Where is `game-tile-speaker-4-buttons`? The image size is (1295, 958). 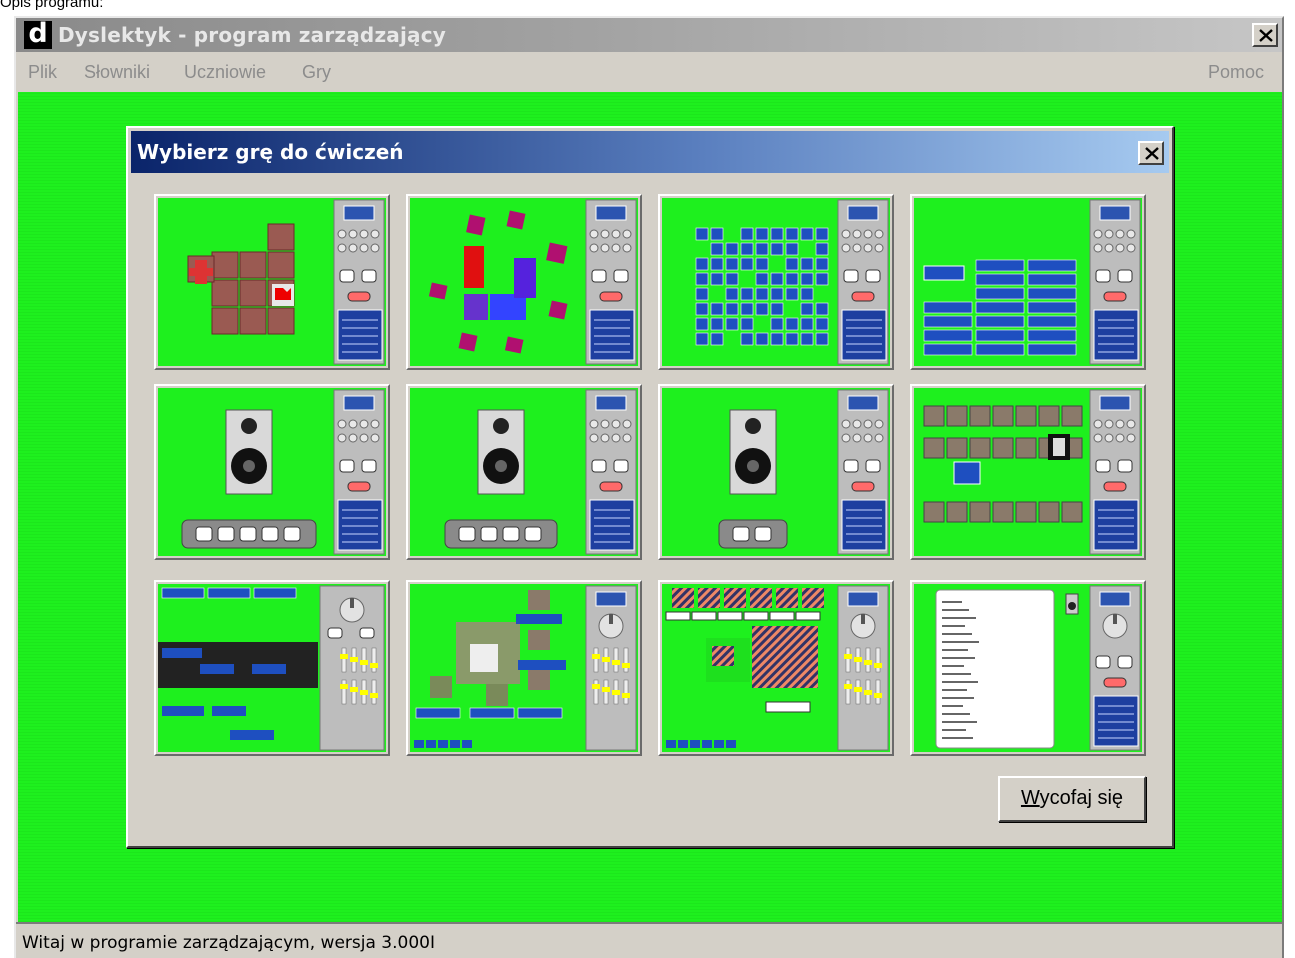
game-tile-speaker-4-buttons is located at coordinates (524, 472).